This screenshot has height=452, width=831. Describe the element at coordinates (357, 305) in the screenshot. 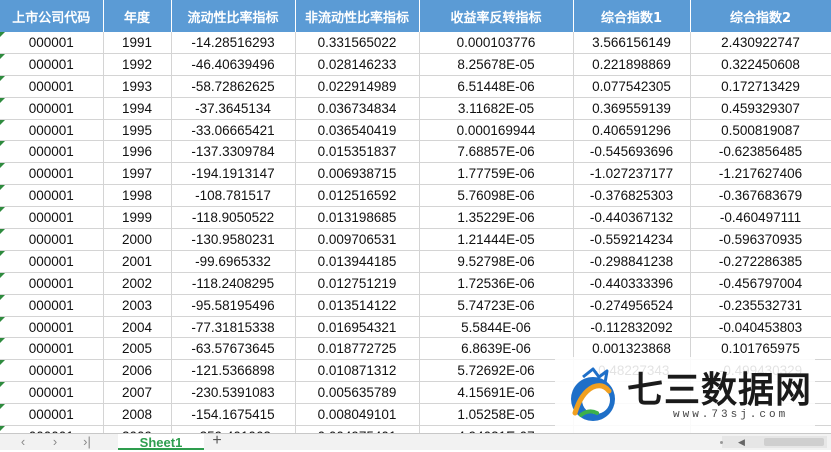

I see `table-cell: 0.013514122` at that location.